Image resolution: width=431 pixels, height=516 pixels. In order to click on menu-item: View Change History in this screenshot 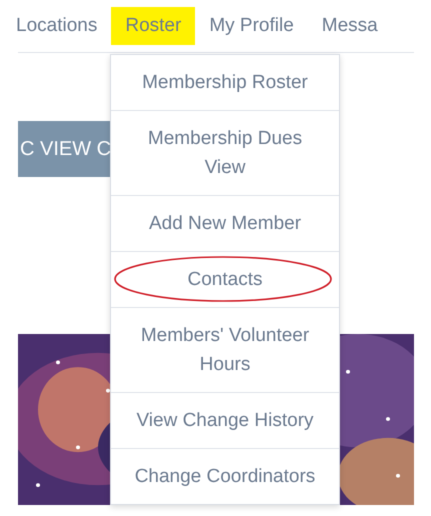, I will do `click(225, 420)`.